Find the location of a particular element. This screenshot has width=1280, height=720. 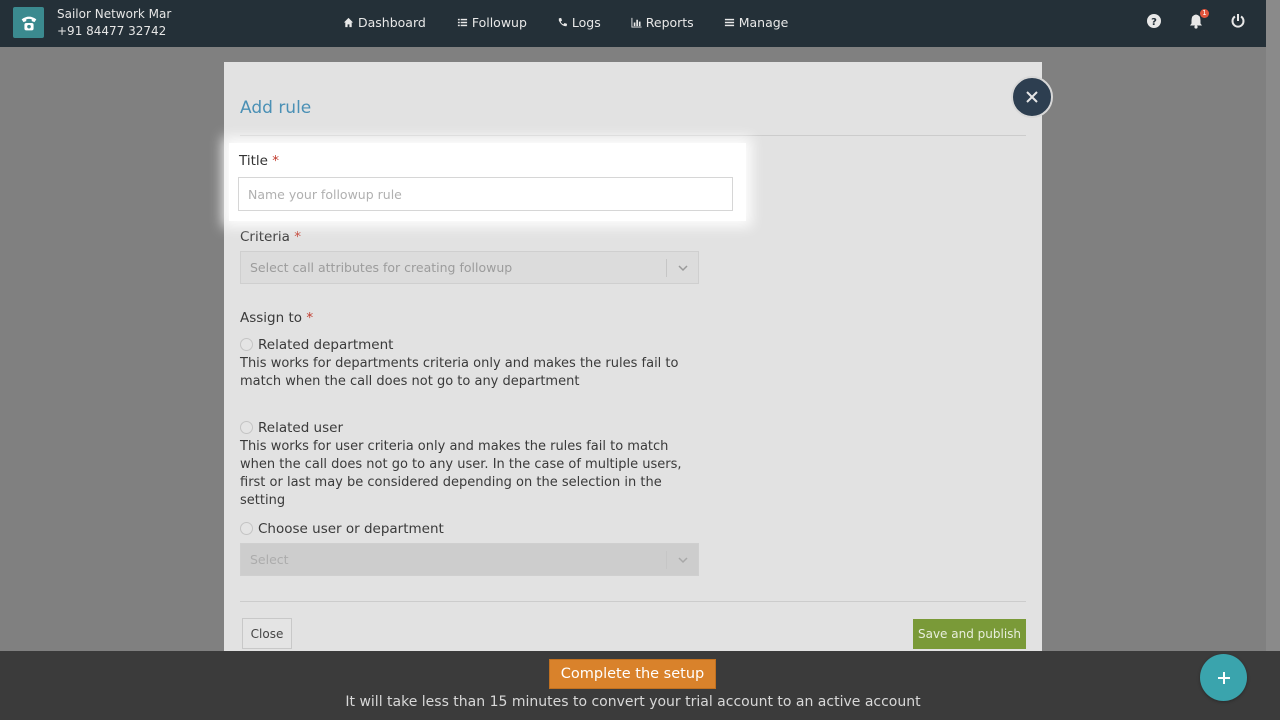

phone-logo-icon is located at coordinates (28, 22).